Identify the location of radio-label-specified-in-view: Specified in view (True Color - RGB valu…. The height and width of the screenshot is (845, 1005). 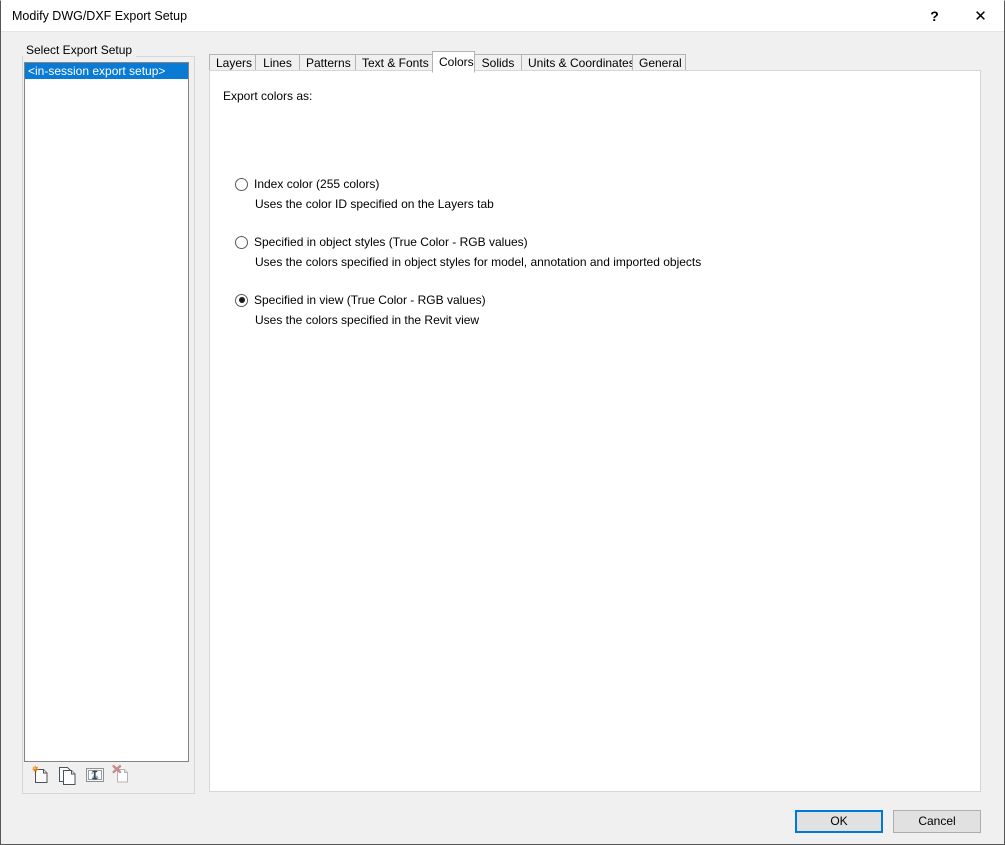
(370, 300).